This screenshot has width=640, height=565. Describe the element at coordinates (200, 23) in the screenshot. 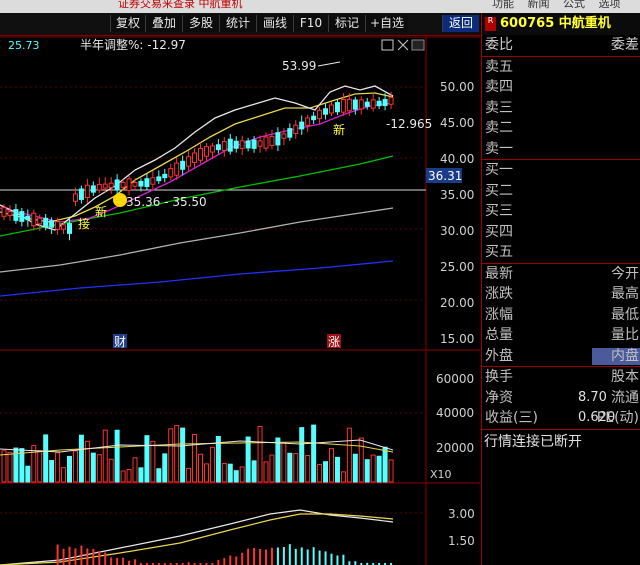

I see `multi-stock-button: 多股` at that location.